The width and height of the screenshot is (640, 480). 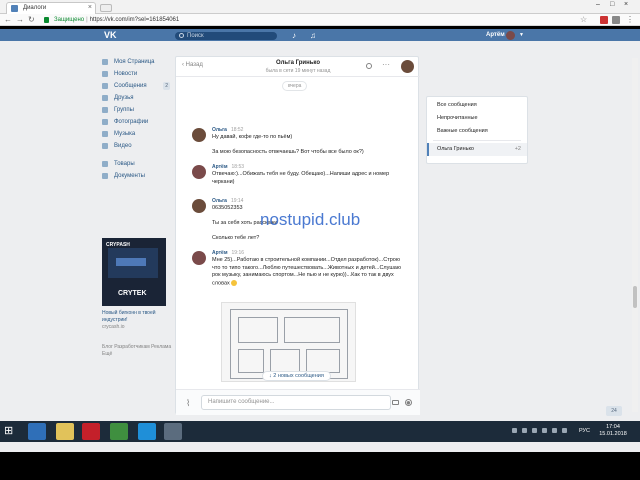 I want to click on sidebar-item-my-page: Моя Страница, so click(x=137, y=62).